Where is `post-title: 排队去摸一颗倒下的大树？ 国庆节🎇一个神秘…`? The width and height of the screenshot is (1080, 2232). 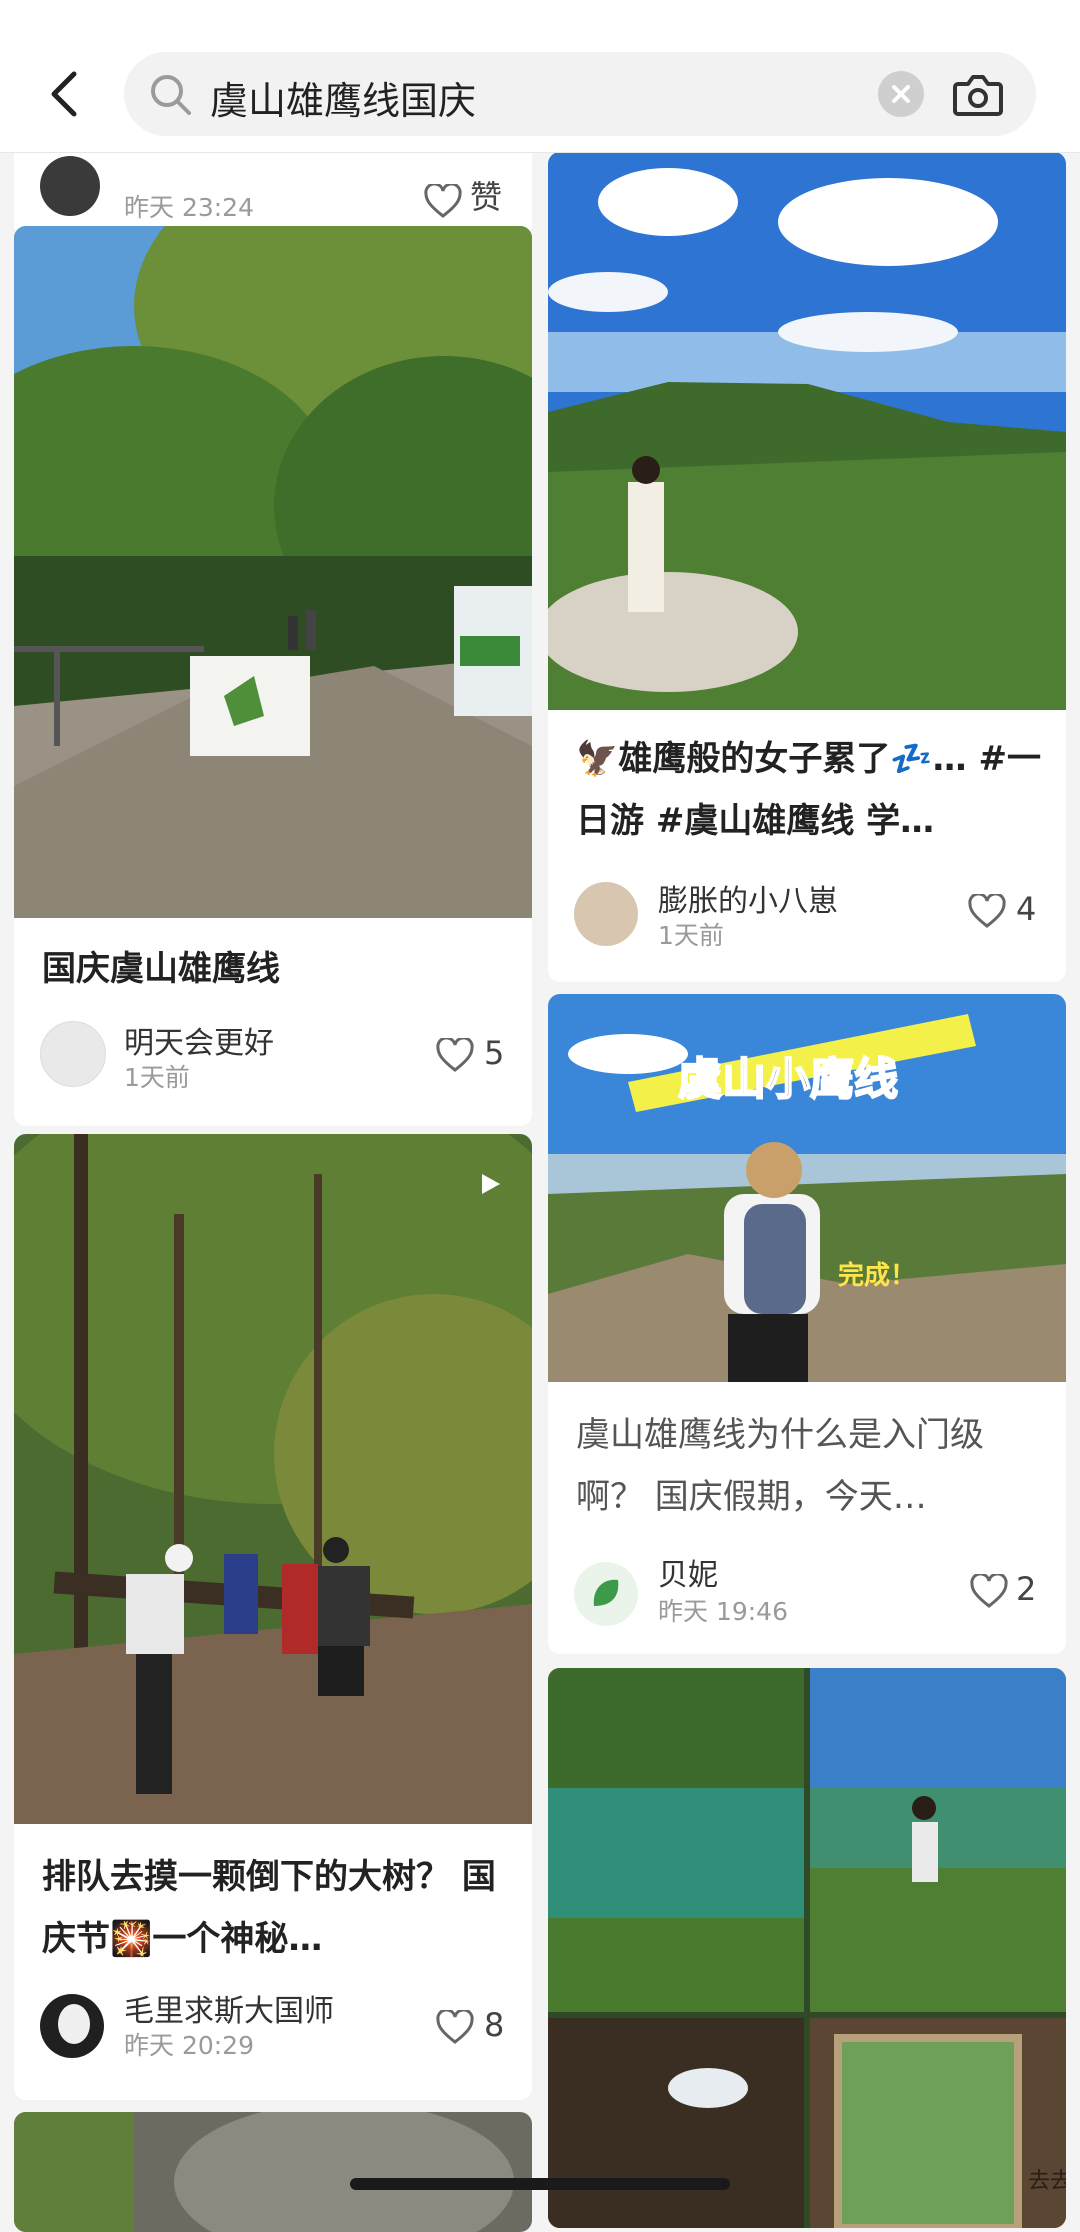 post-title: 排队去摸一颗倒下的大树？ 国庆节🎇一个神秘… is located at coordinates (269, 1908).